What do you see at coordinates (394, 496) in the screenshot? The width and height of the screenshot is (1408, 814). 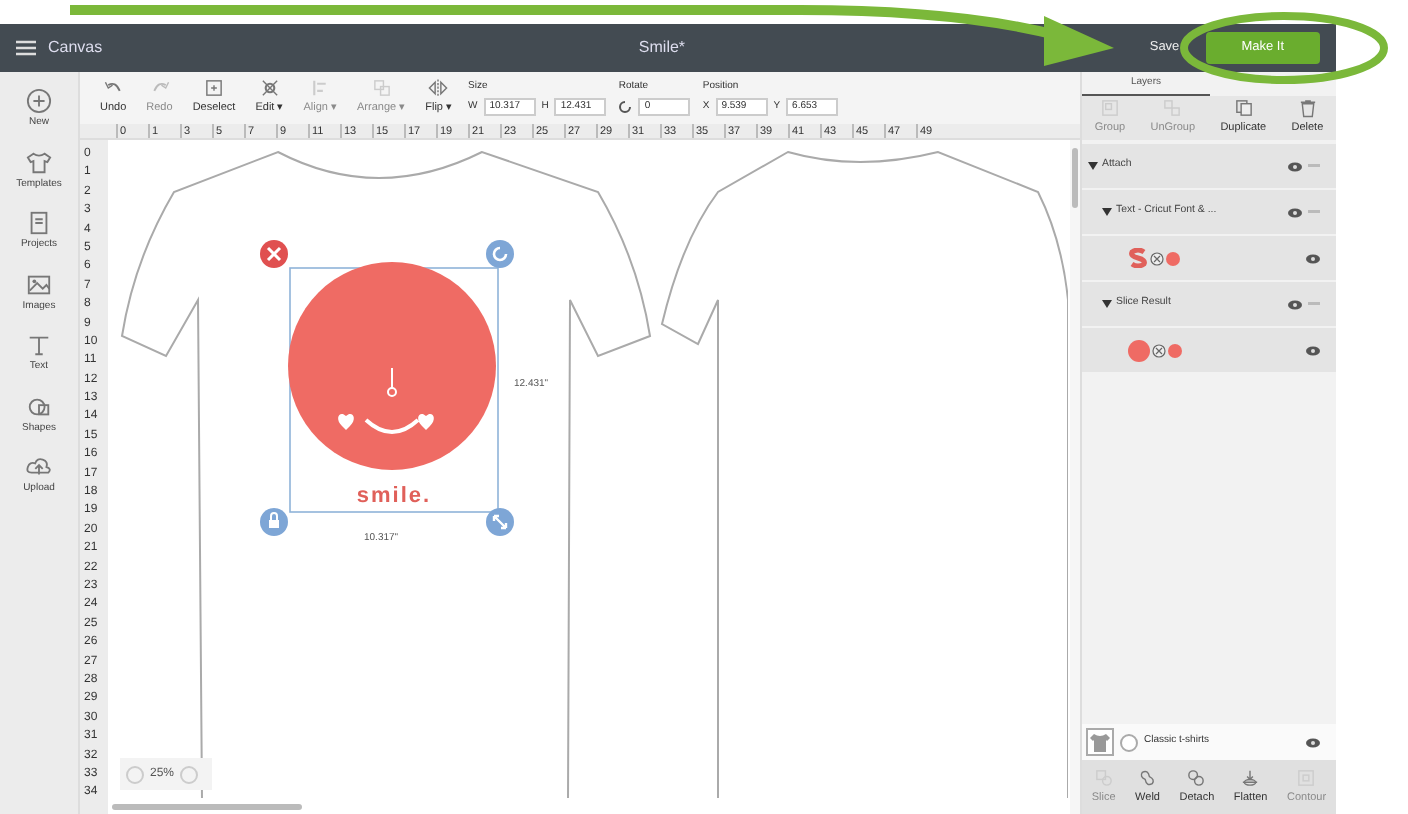 I see `design-text: smile.` at bounding box center [394, 496].